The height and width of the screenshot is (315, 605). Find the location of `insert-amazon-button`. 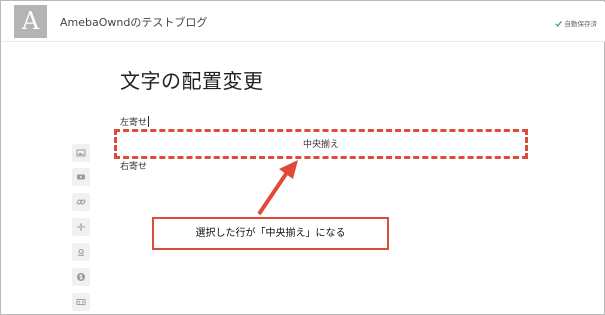

insert-amazon-button is located at coordinates (81, 252).